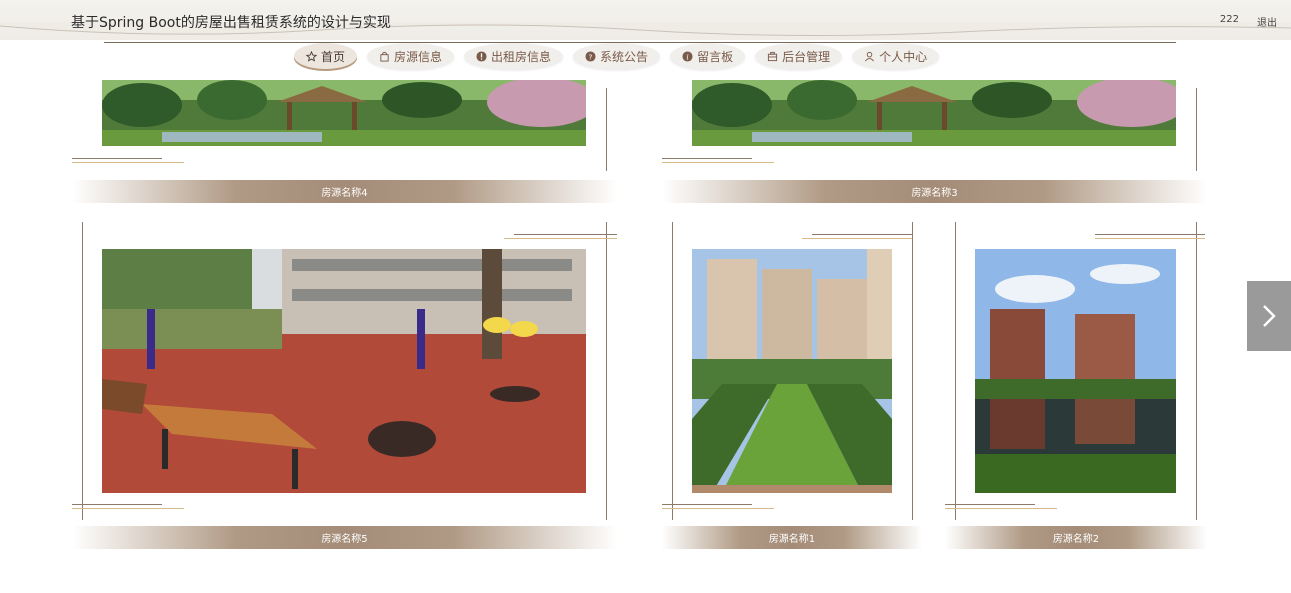  Describe the element at coordinates (903, 56) in the screenshot. I see `nav-profile-label: 个人中心` at that location.